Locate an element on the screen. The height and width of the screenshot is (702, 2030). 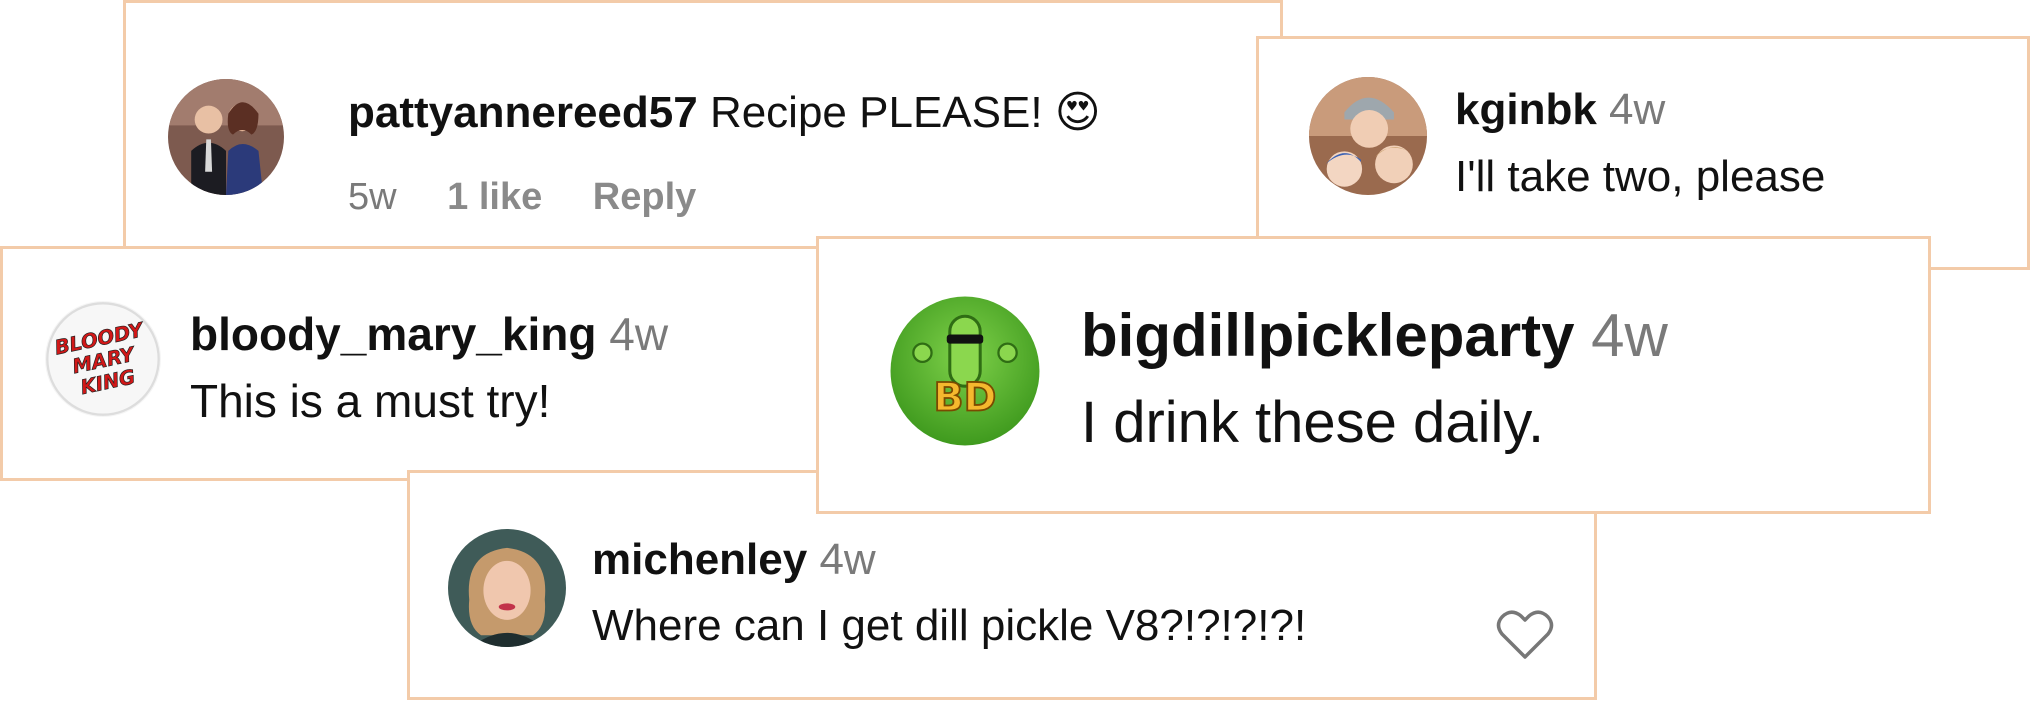
avatar-michenley is located at coordinates (507, 588).